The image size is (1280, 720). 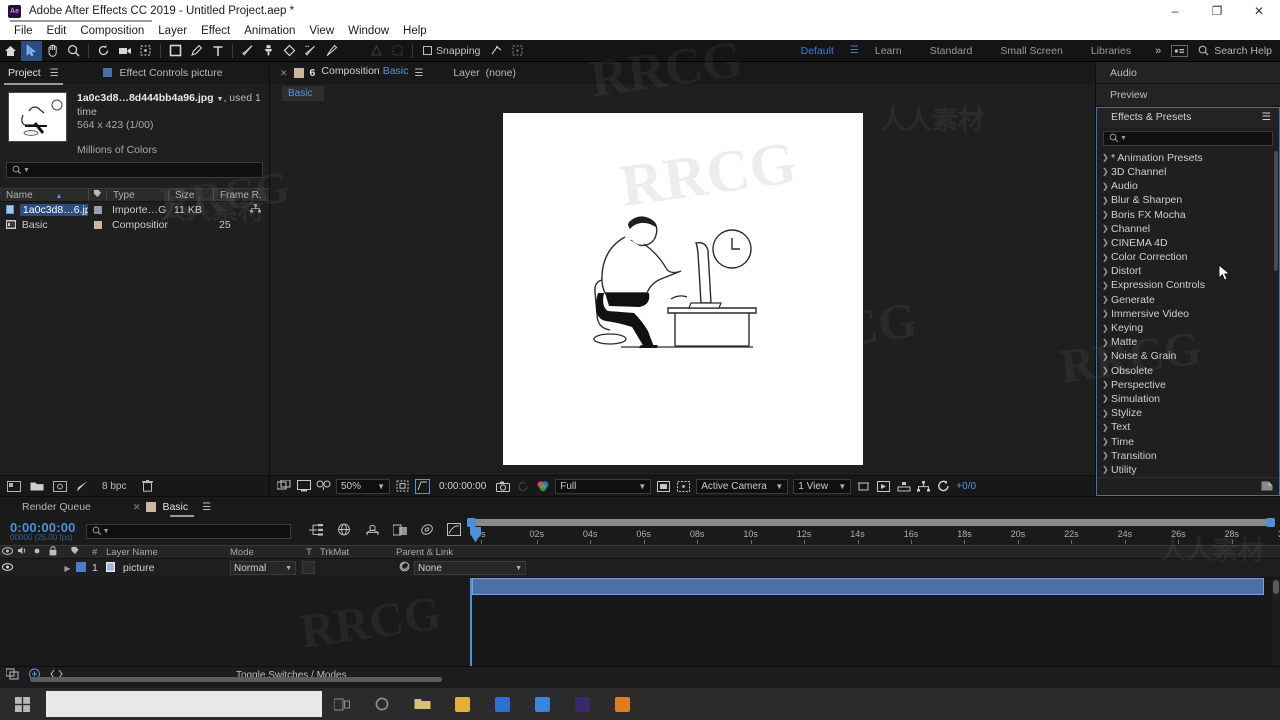 I want to click on camera-tool, so click(x=124, y=51).